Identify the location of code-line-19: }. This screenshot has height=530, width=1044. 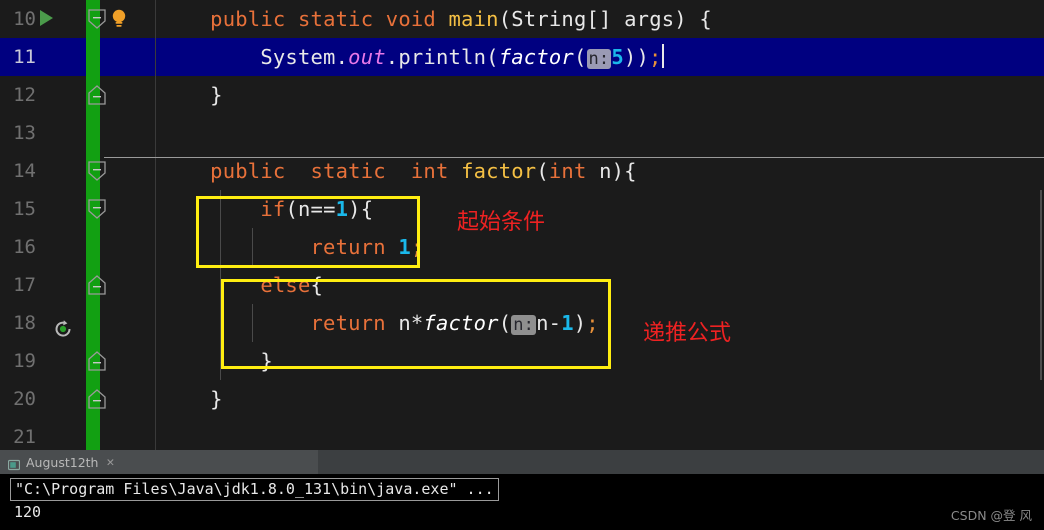
(216, 361).